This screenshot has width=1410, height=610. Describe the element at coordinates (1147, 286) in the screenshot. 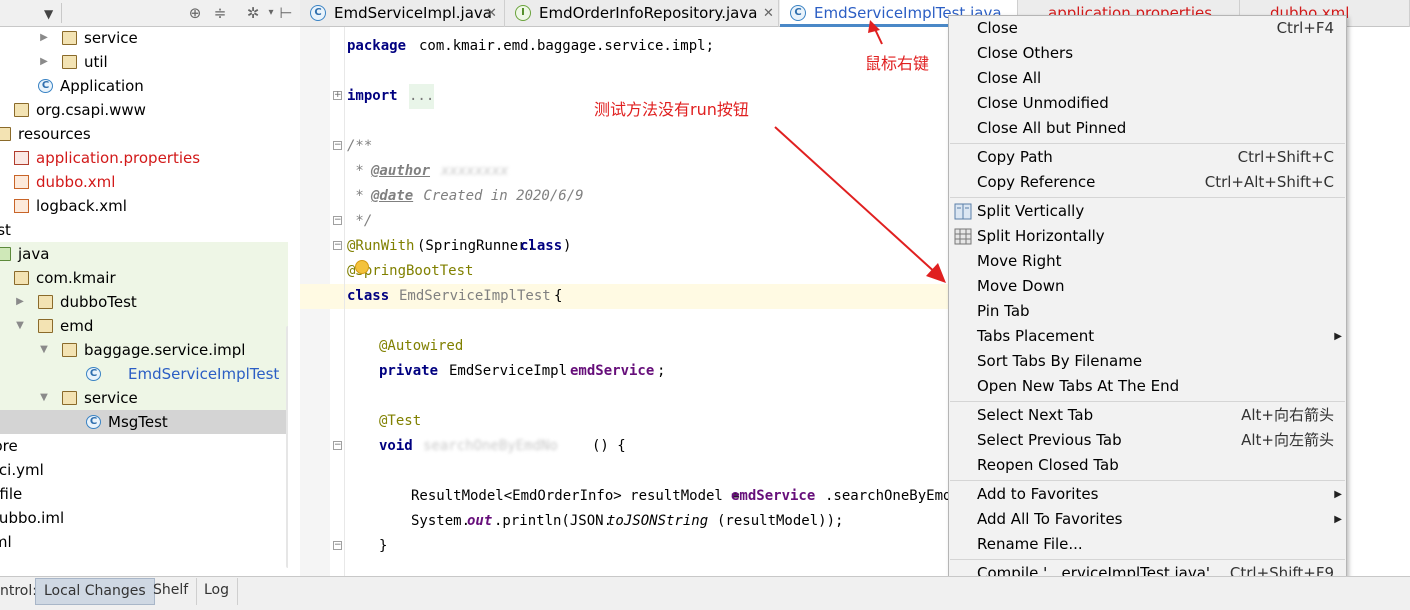

I see `menu-item-move-down: Move Down` at that location.